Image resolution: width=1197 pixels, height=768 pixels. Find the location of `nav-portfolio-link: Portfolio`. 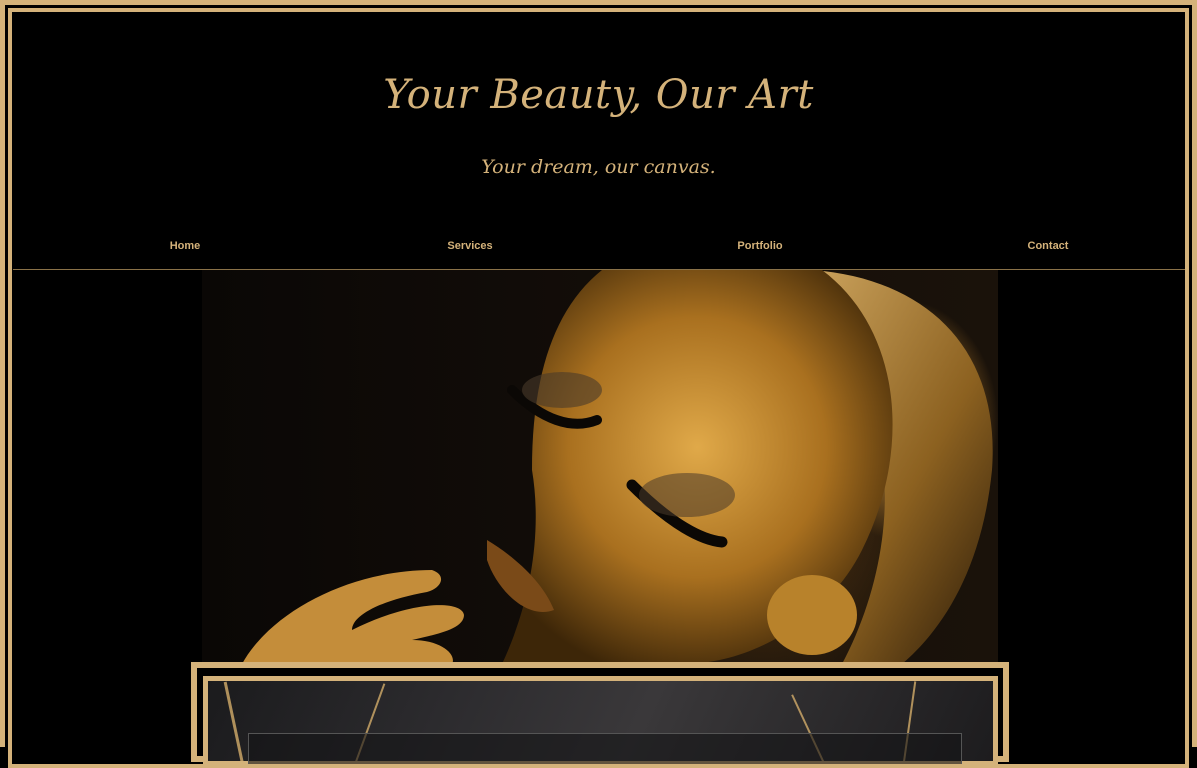

nav-portfolio-link: Portfolio is located at coordinates (759, 246).